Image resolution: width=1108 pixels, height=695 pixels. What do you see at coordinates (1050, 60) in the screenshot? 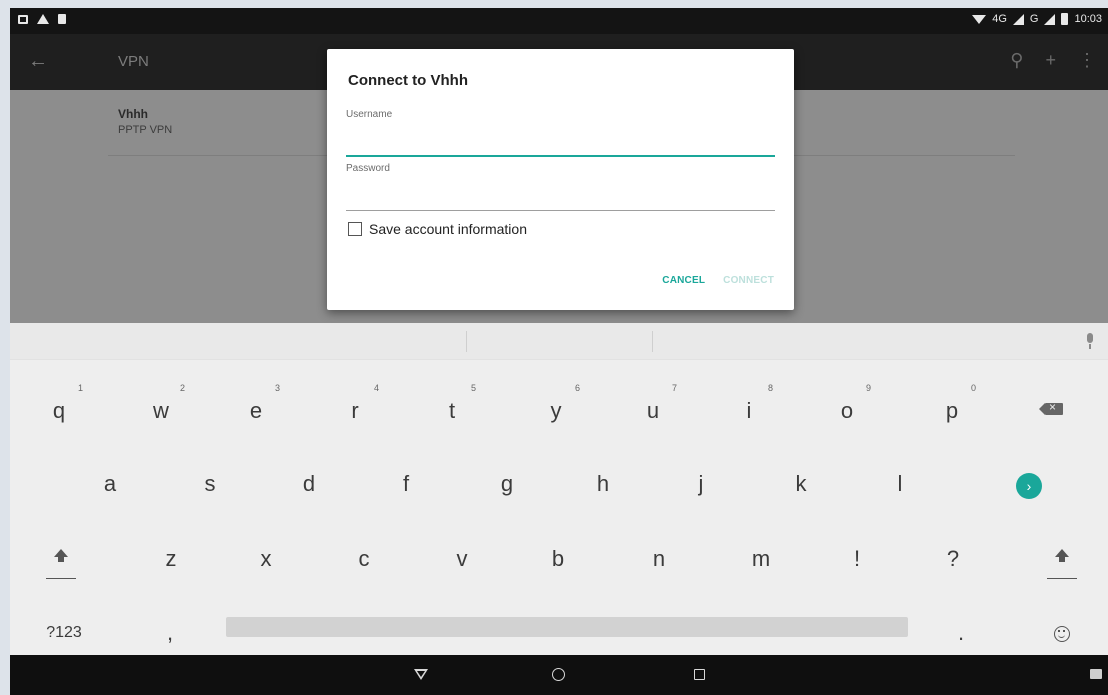
I see `add-icon: +` at bounding box center [1050, 60].